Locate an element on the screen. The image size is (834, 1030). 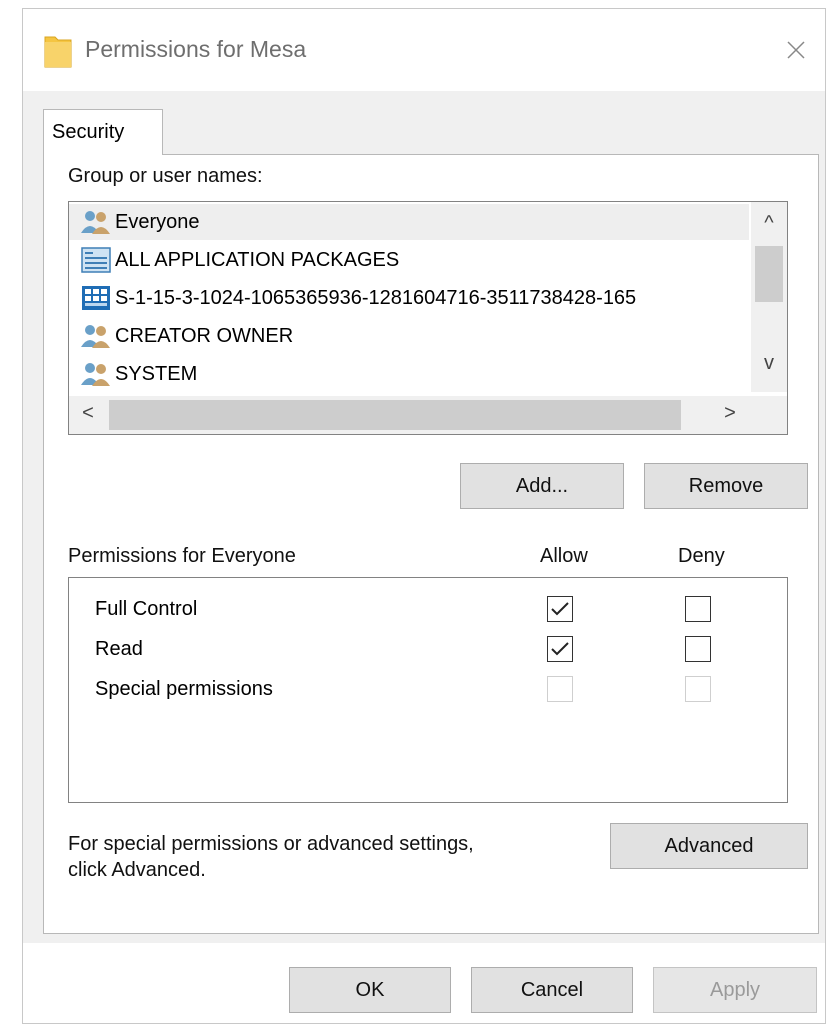
deny-column-header: Deny is located at coordinates (701, 556).